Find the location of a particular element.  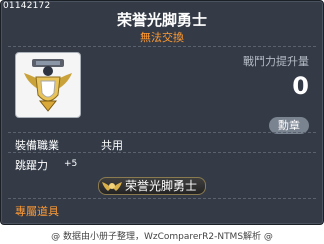

medal-name-tag: 荣誉光脚勇士 is located at coordinates (152, 186).